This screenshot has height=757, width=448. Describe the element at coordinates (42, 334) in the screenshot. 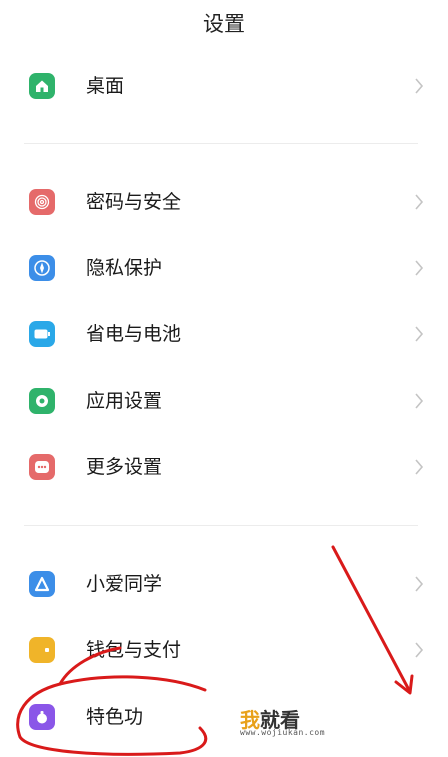

I see `battery-icon` at that location.